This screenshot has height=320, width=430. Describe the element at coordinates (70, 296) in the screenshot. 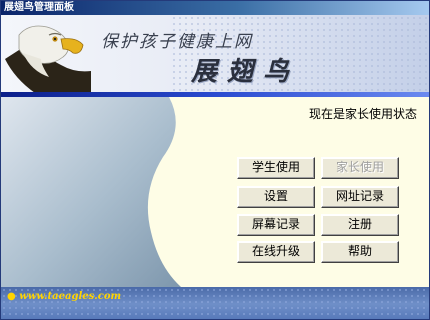

I see `footer-url: www.taeagles.com` at that location.